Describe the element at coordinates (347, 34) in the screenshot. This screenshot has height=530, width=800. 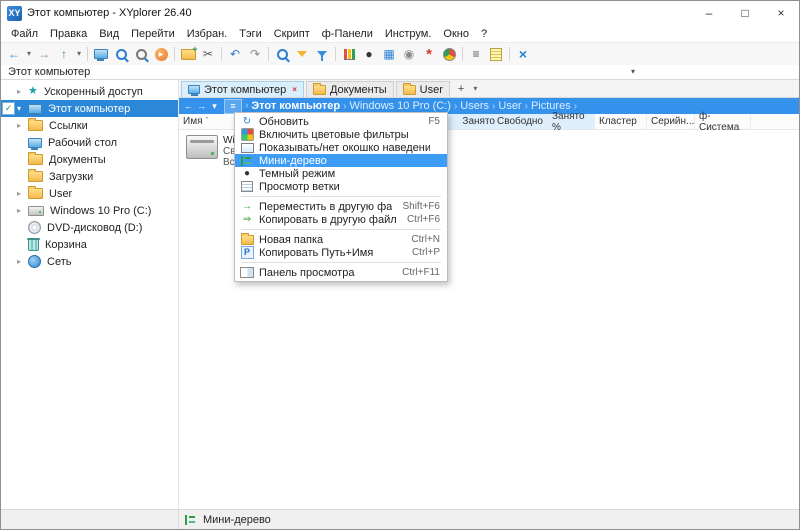
I see `menu-panes: ф-Панели` at that location.